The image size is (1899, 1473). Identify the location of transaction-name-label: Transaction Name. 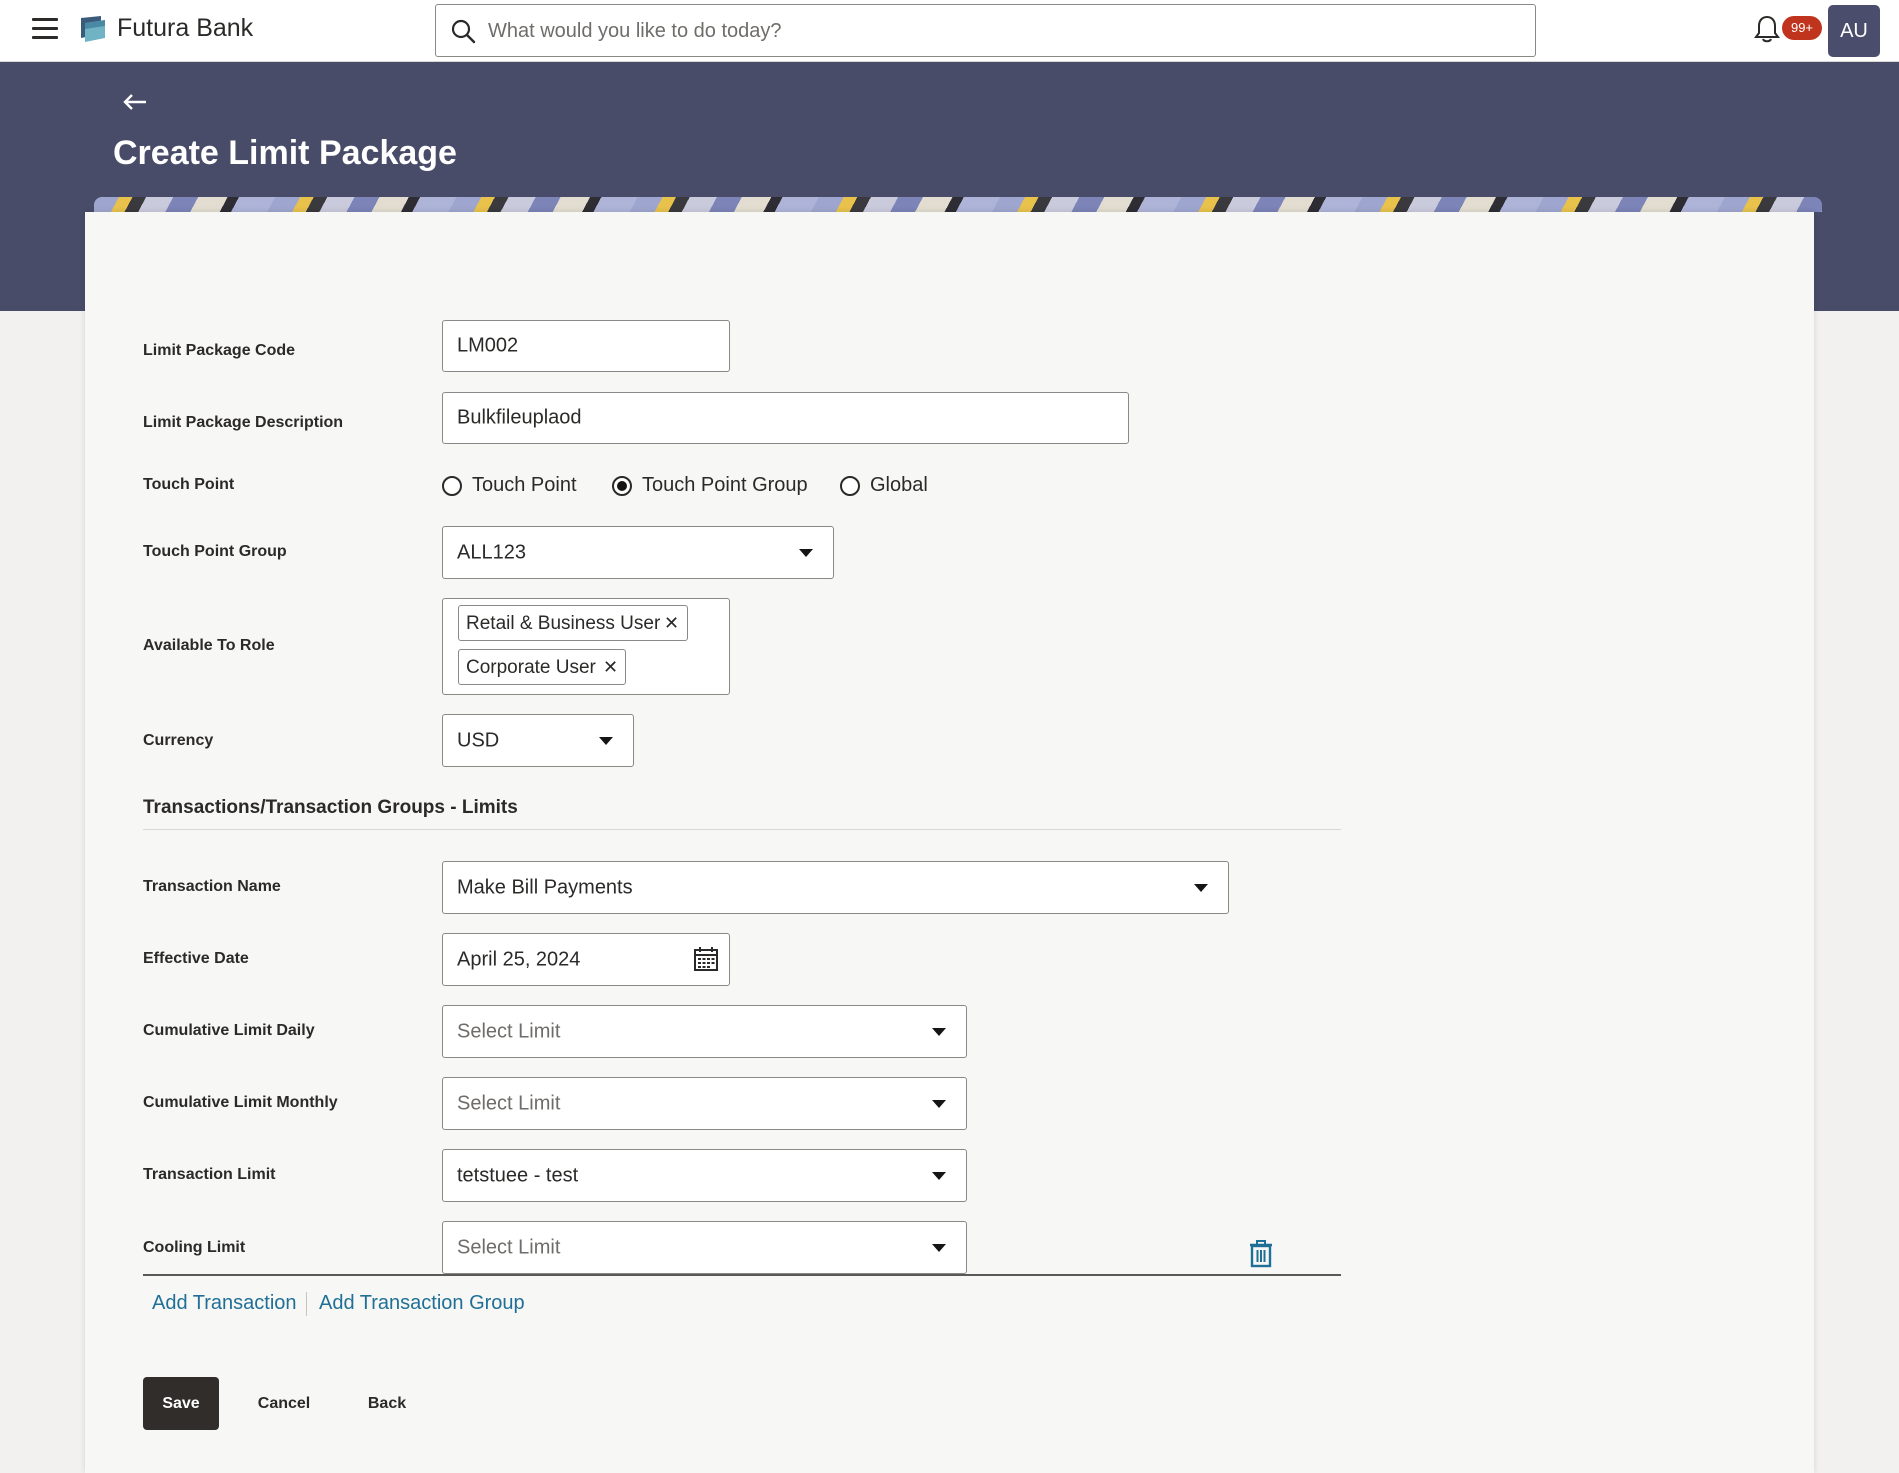
(212, 886).